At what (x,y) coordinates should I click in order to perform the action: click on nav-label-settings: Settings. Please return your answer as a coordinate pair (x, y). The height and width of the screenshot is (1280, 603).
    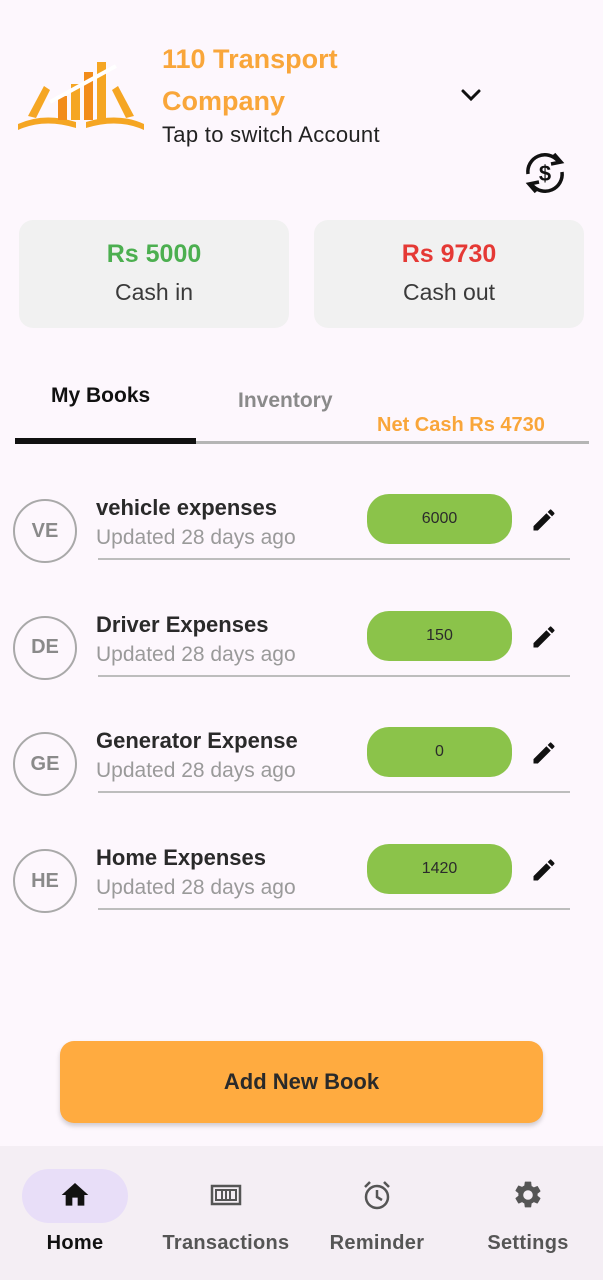
    Looking at the image, I should click on (528, 1243).